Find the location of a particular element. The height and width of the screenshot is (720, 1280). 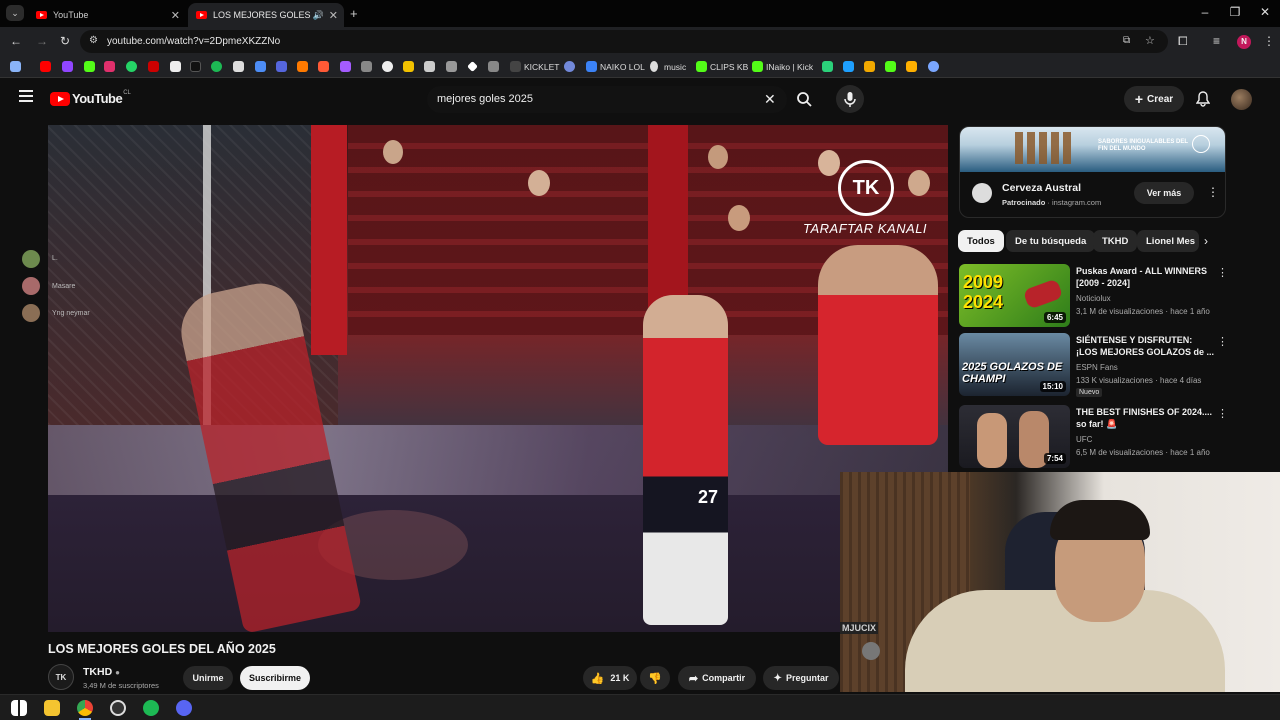

join-button: Unirme is located at coordinates (208, 678).